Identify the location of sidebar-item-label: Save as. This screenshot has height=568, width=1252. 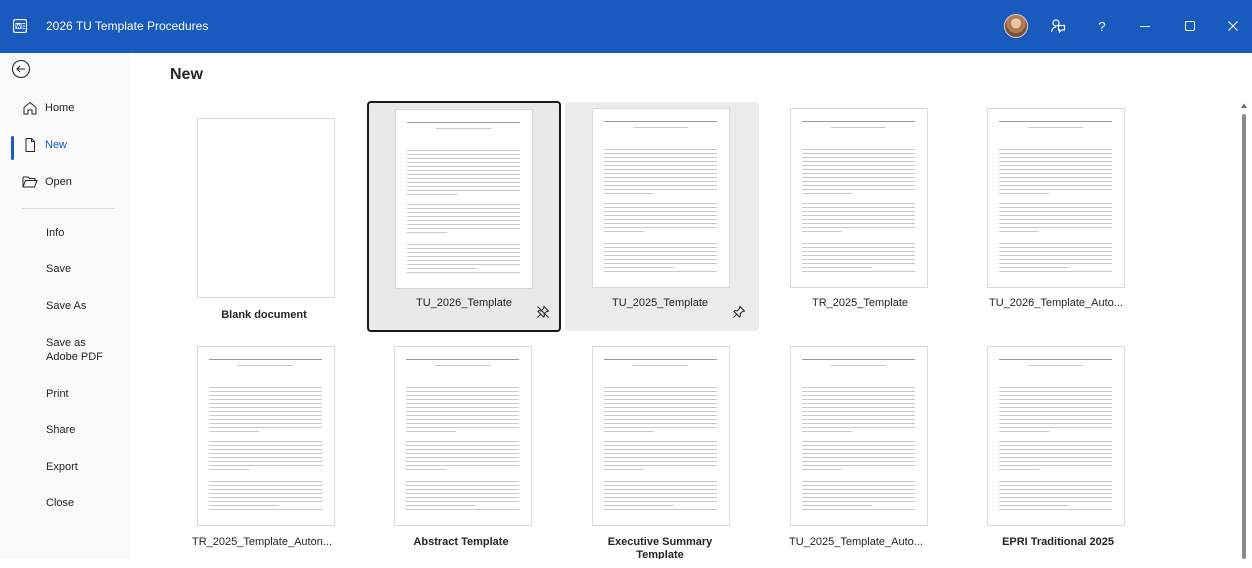
(66, 343).